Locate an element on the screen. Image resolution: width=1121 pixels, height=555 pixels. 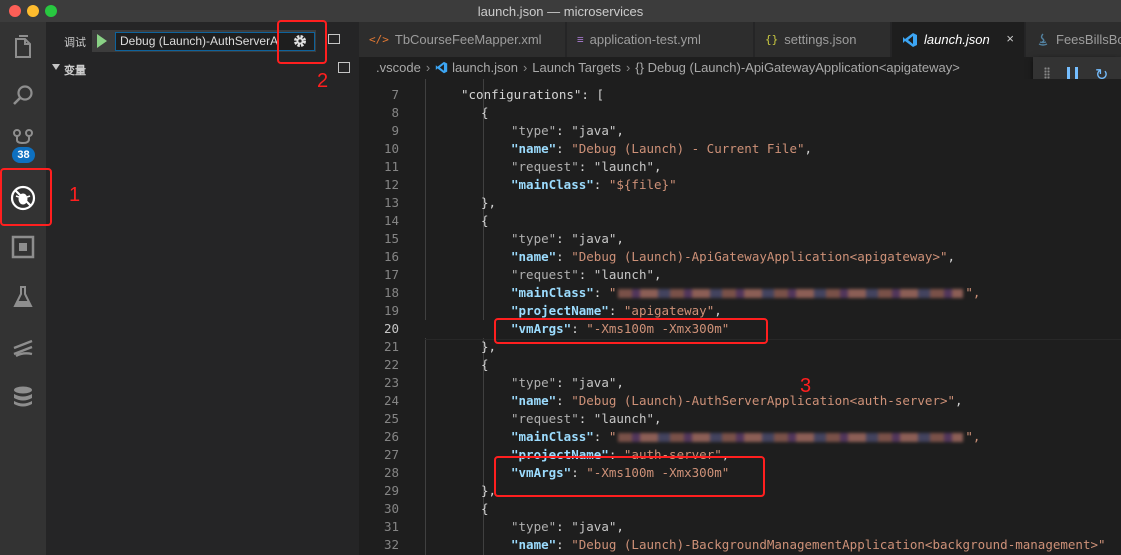
line-number: 17 is located at coordinates (391, 274).